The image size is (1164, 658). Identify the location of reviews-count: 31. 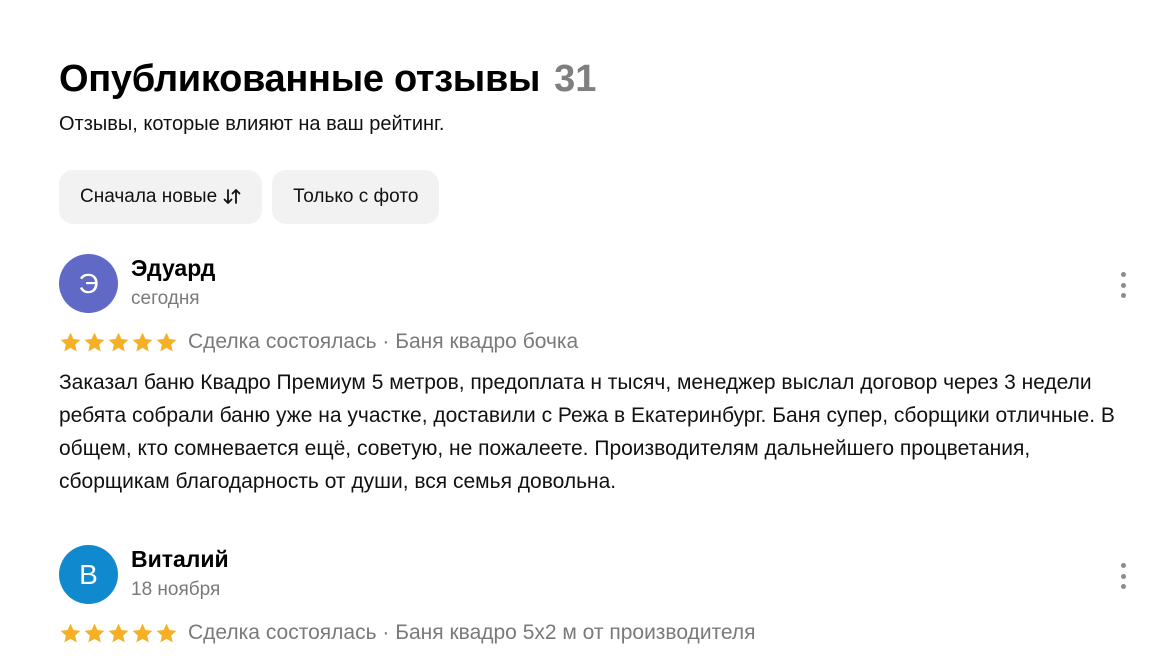
(575, 79).